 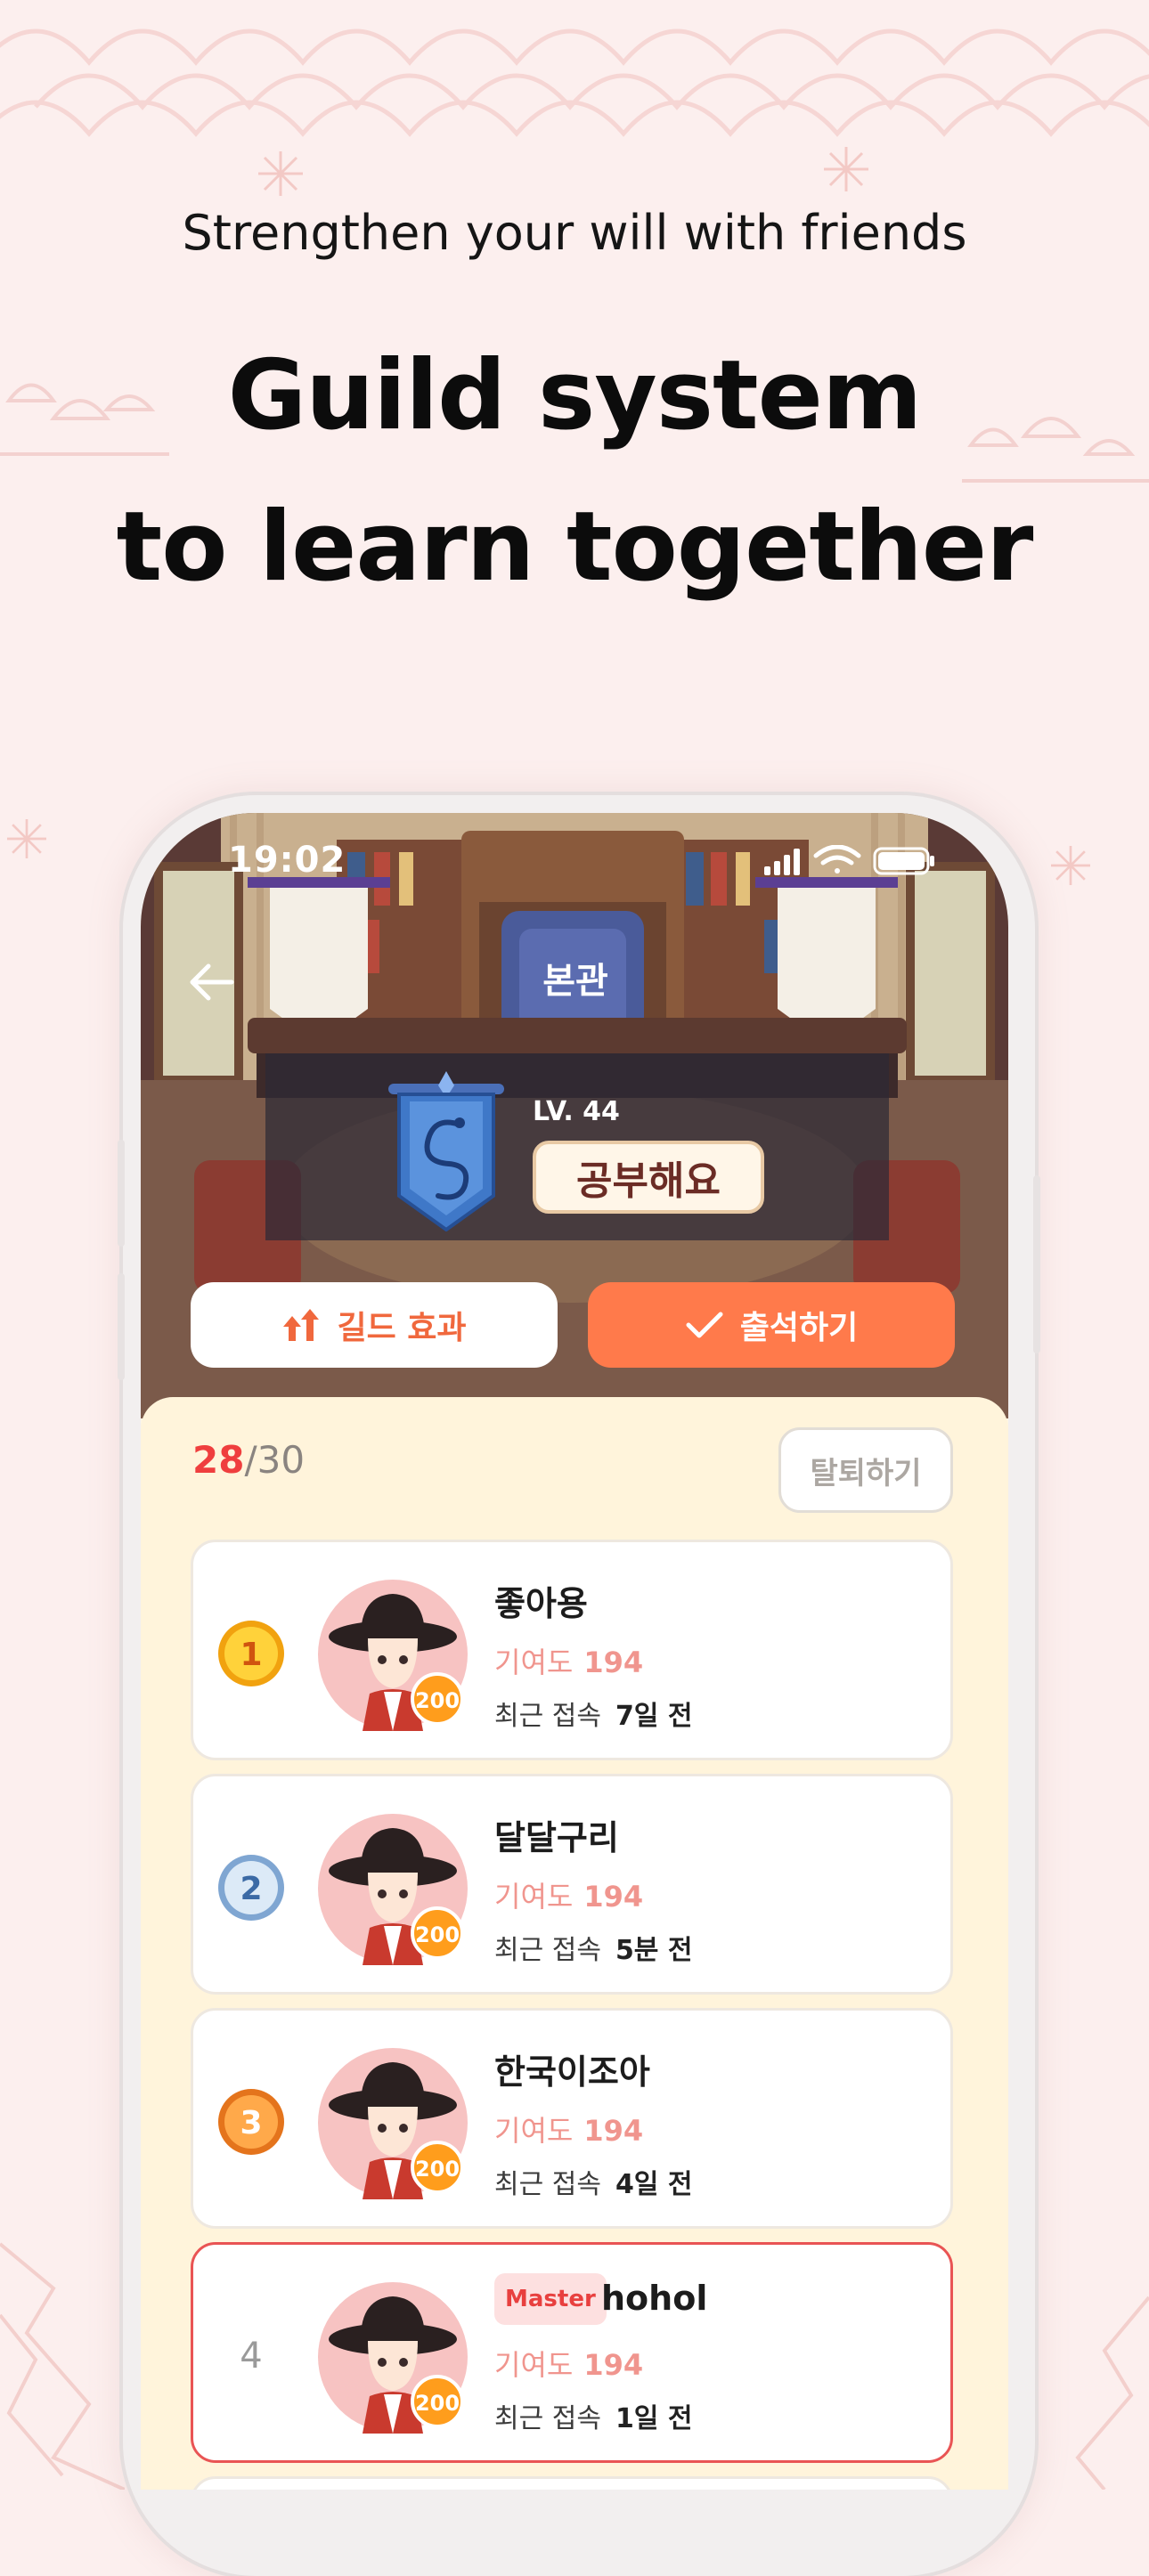 What do you see at coordinates (446, 1151) in the screenshot?
I see `dragon-banner-icon` at bounding box center [446, 1151].